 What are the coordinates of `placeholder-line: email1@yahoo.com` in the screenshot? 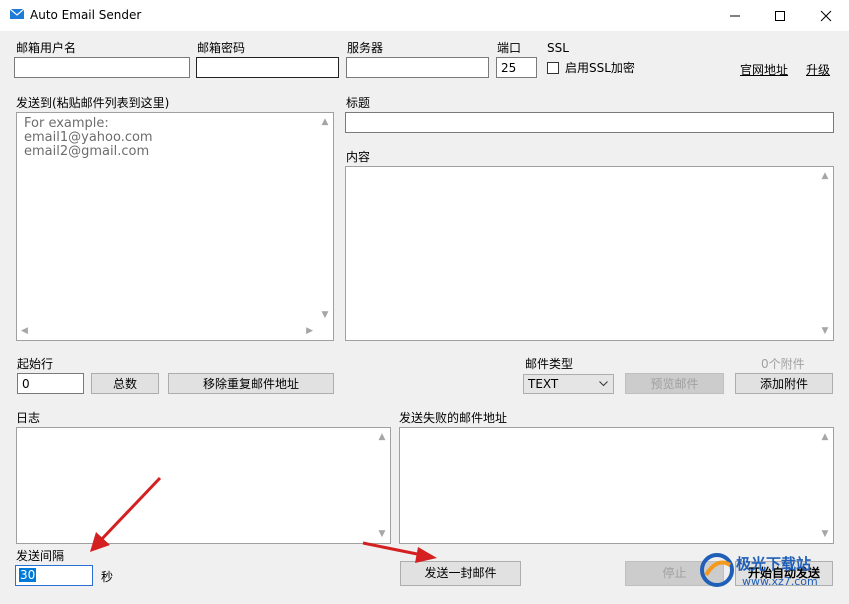 It's located at (88, 137).